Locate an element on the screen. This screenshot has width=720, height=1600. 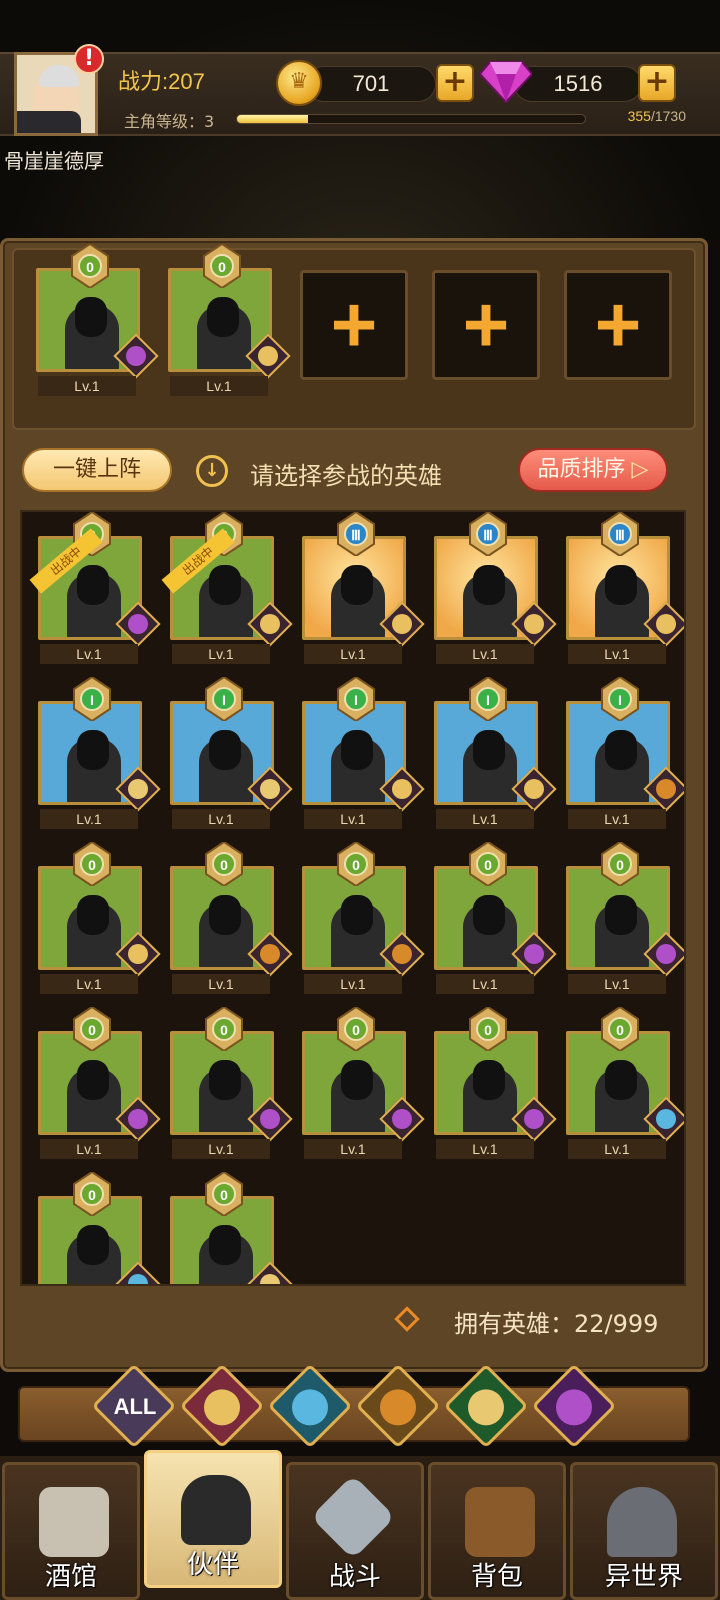
nav-battle-label: 战斗 is located at coordinates (354, 1577).